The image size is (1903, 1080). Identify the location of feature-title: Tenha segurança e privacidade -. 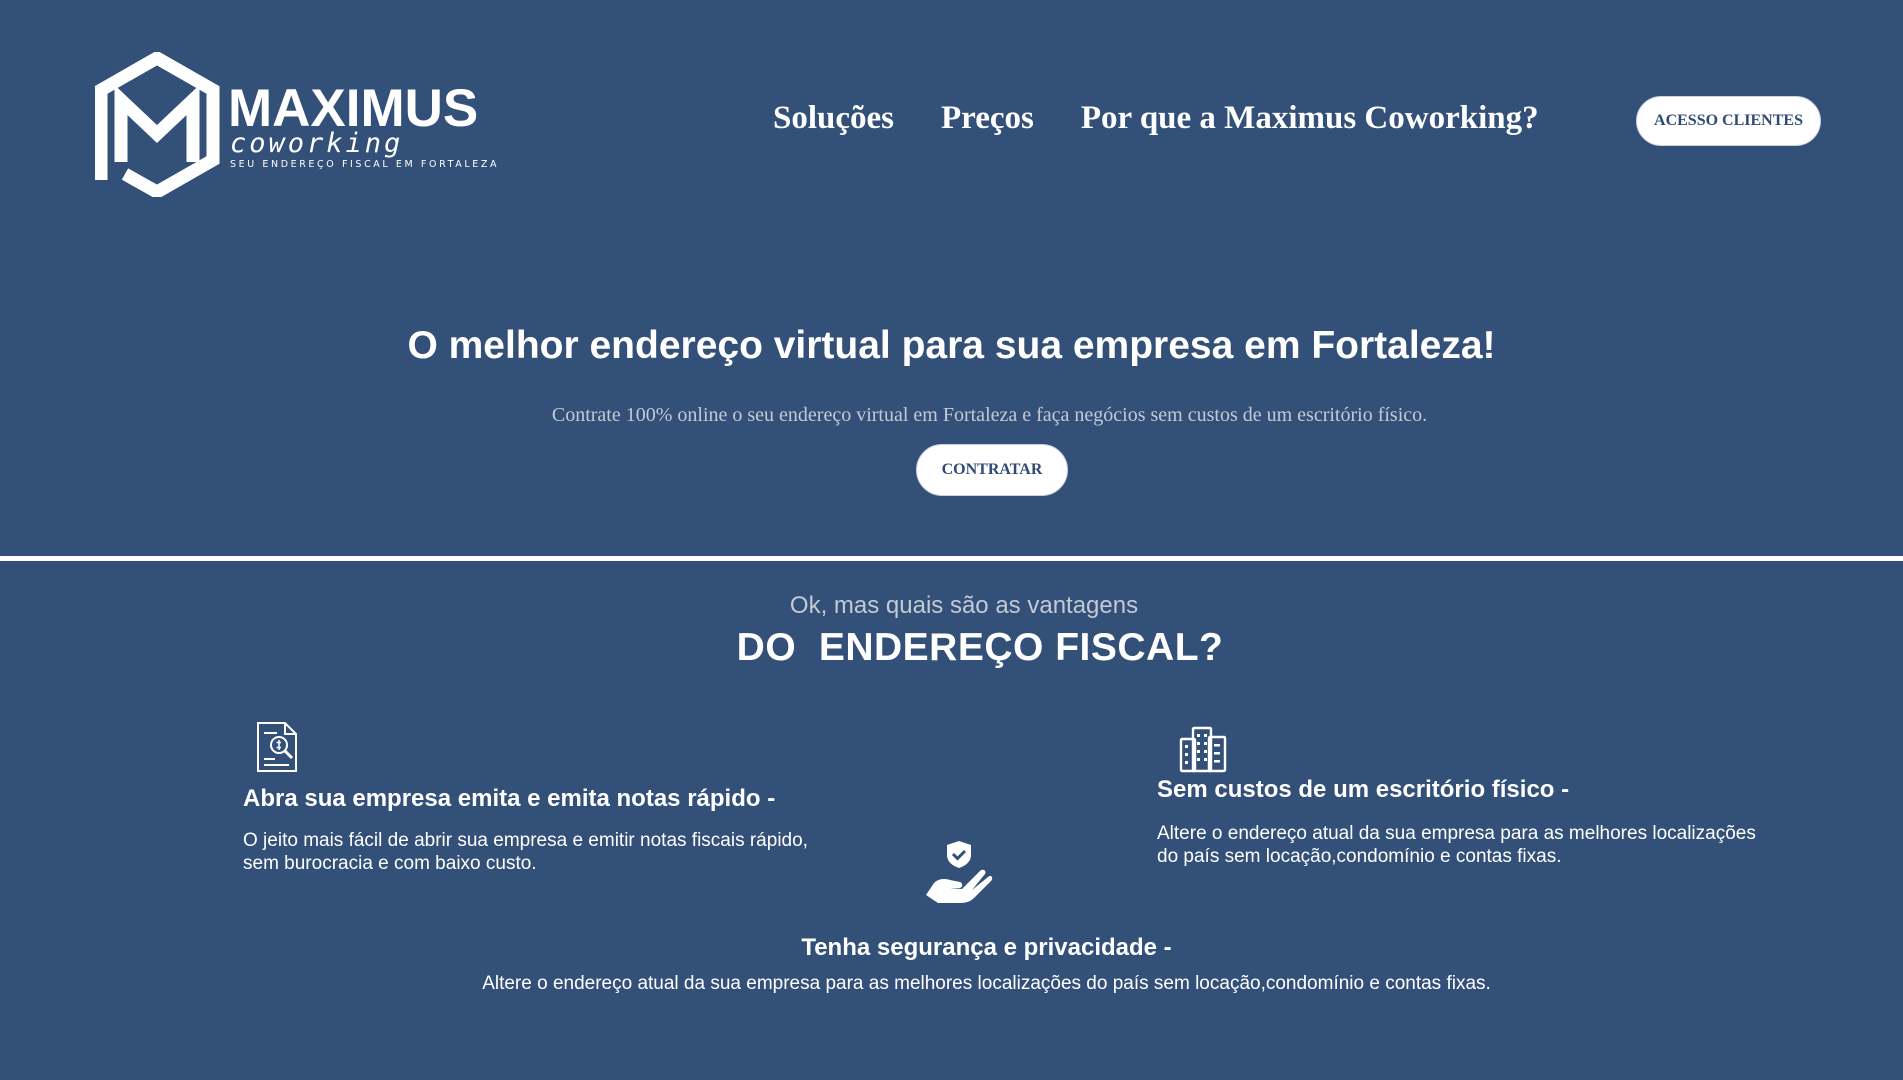
(986, 947).